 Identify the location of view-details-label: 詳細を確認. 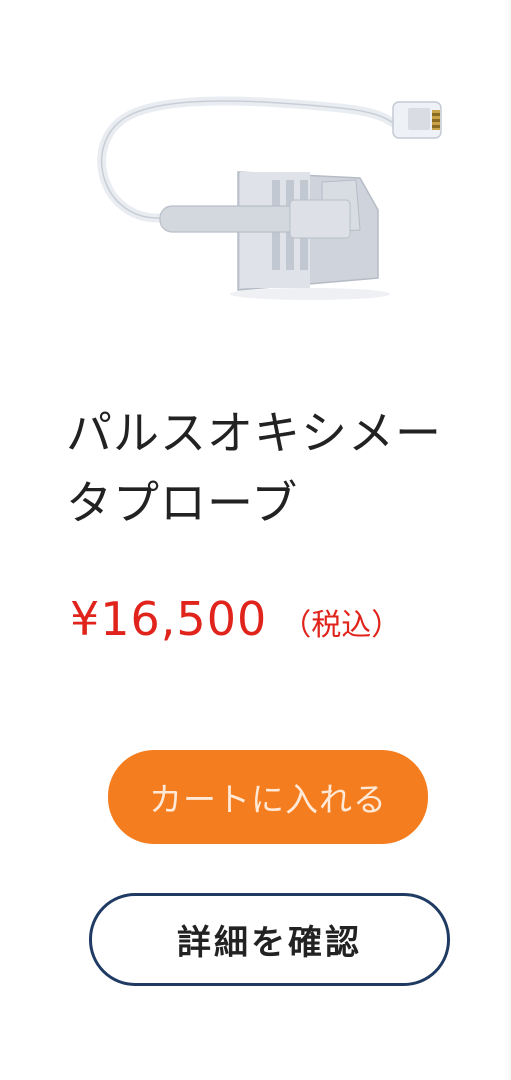
(269, 943).